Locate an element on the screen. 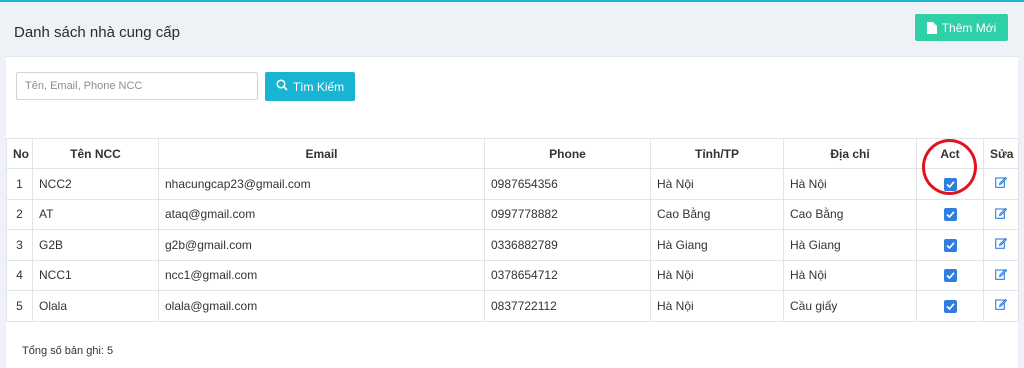  page-title: Danh sách nhà cung cấp is located at coordinates (97, 32).